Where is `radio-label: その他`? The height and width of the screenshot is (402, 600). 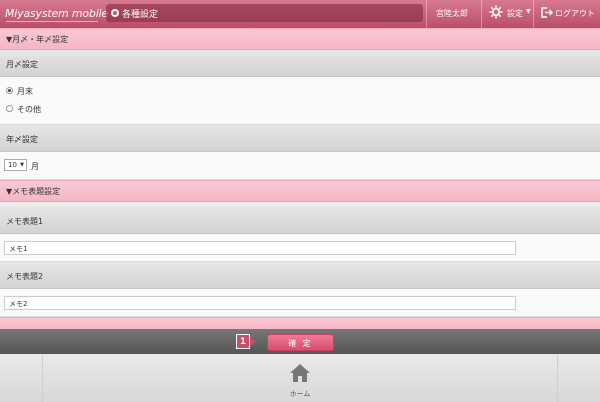
radio-label: その他 is located at coordinates (29, 109).